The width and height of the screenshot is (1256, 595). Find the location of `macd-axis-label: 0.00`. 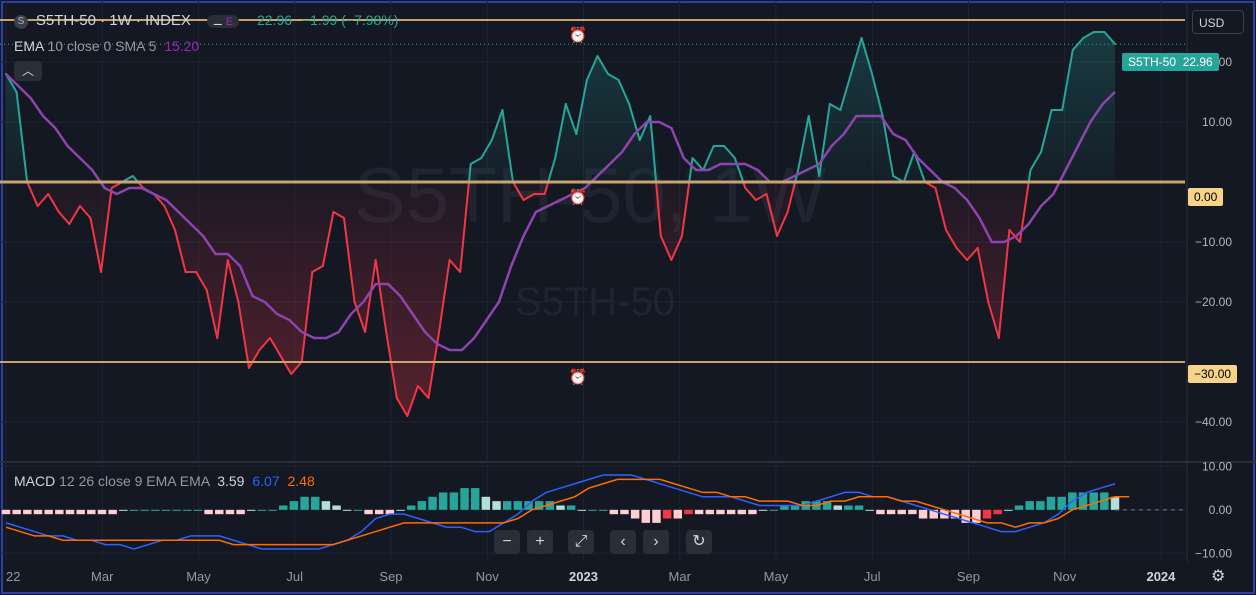

macd-axis-label: 0.00 is located at coordinates (1221, 510).